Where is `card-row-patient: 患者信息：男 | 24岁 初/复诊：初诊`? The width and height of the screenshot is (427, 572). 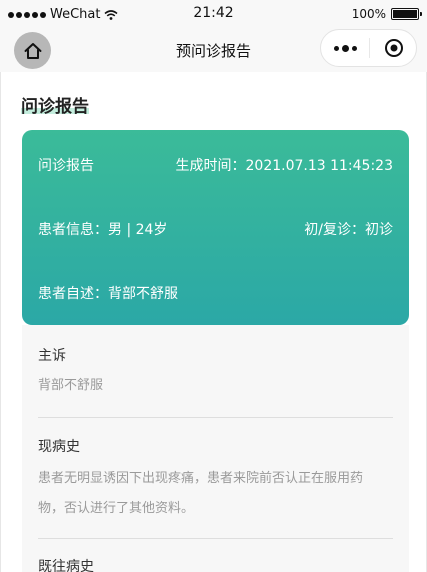 card-row-patient: 患者信息：男 | 24岁 初/复诊：初诊 is located at coordinates (215, 229).